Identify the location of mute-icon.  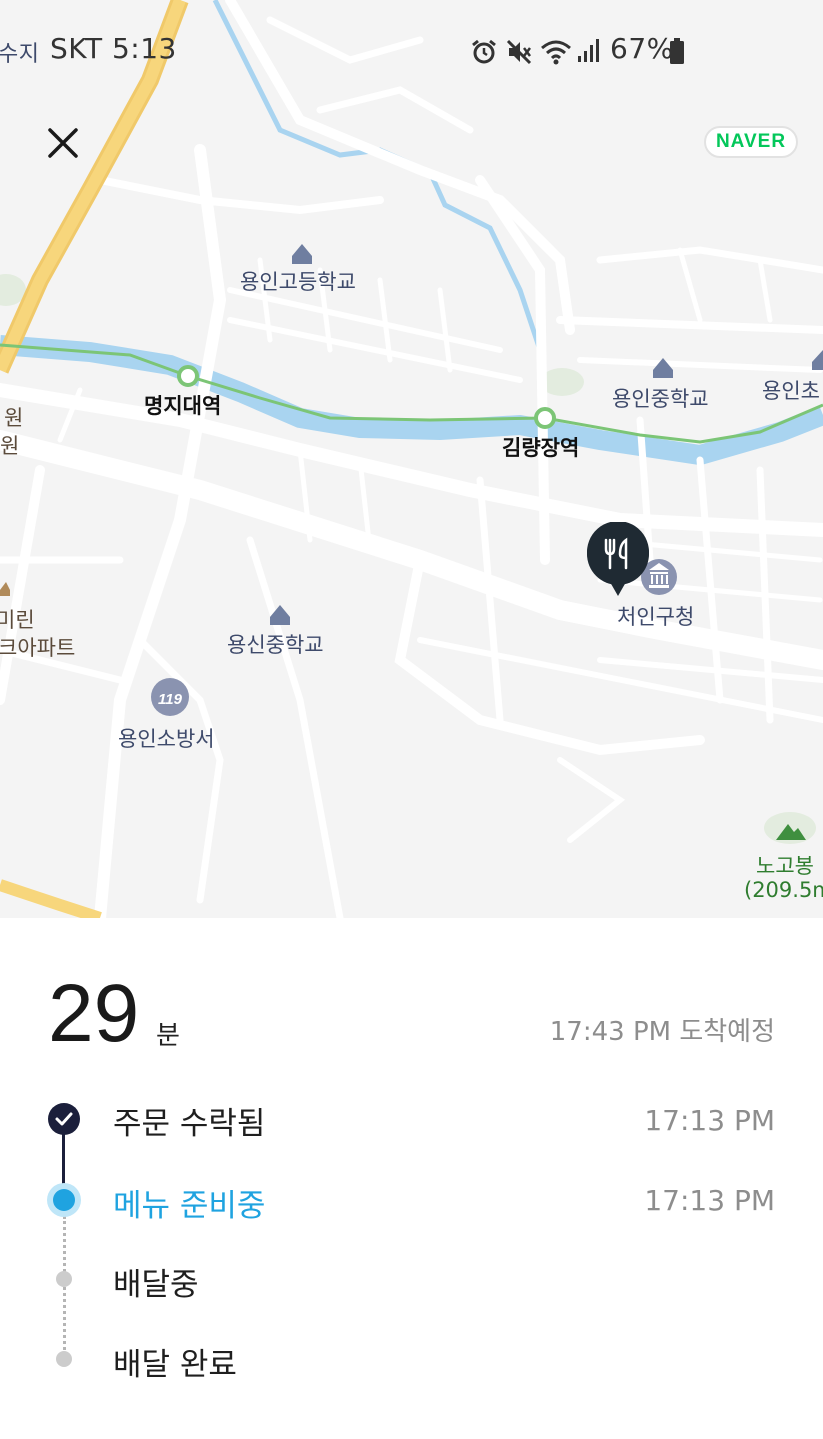
(519, 52).